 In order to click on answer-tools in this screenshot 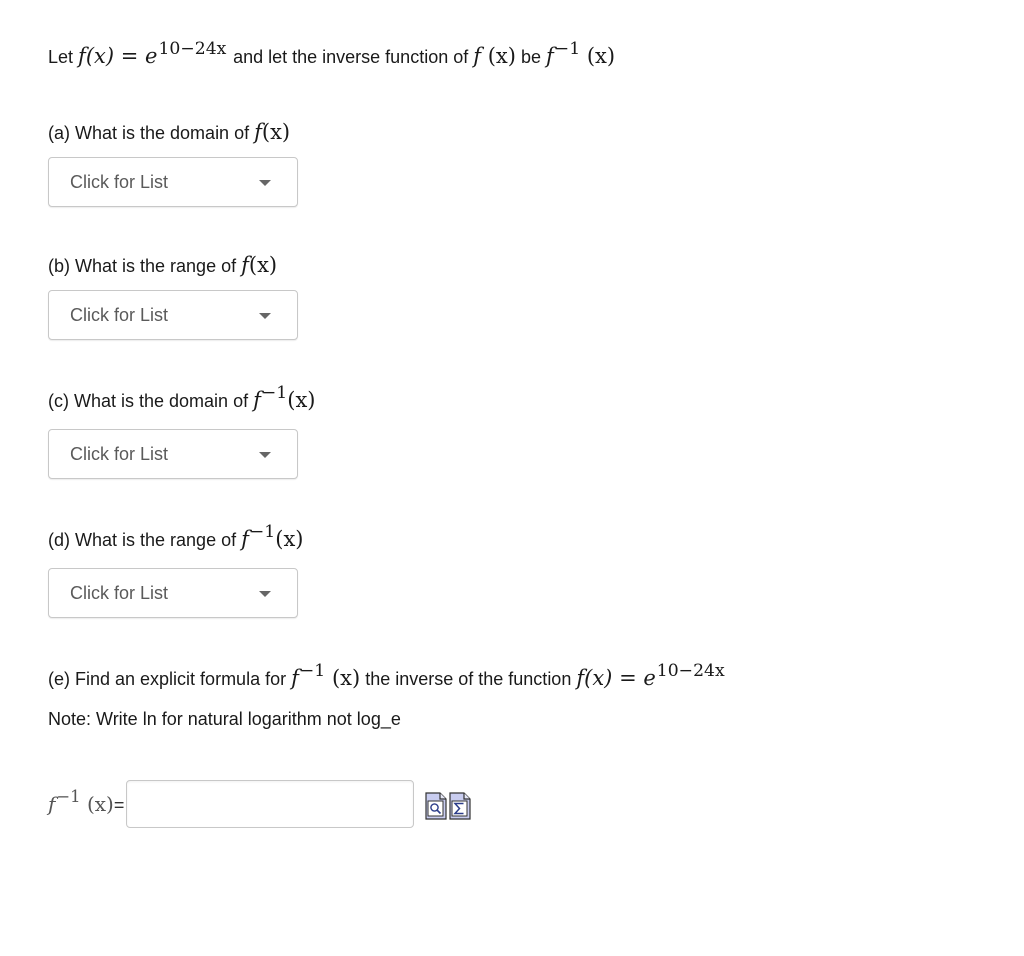, I will do `click(447, 806)`.